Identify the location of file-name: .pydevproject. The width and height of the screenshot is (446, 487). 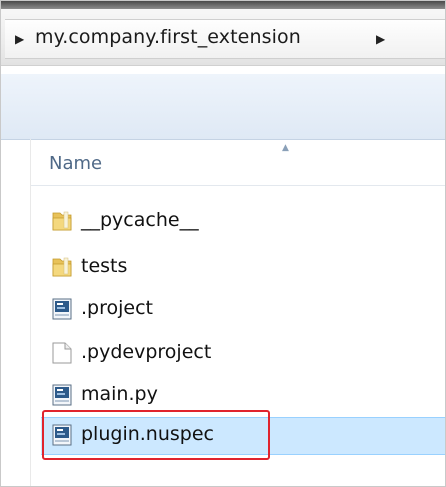
(146, 352).